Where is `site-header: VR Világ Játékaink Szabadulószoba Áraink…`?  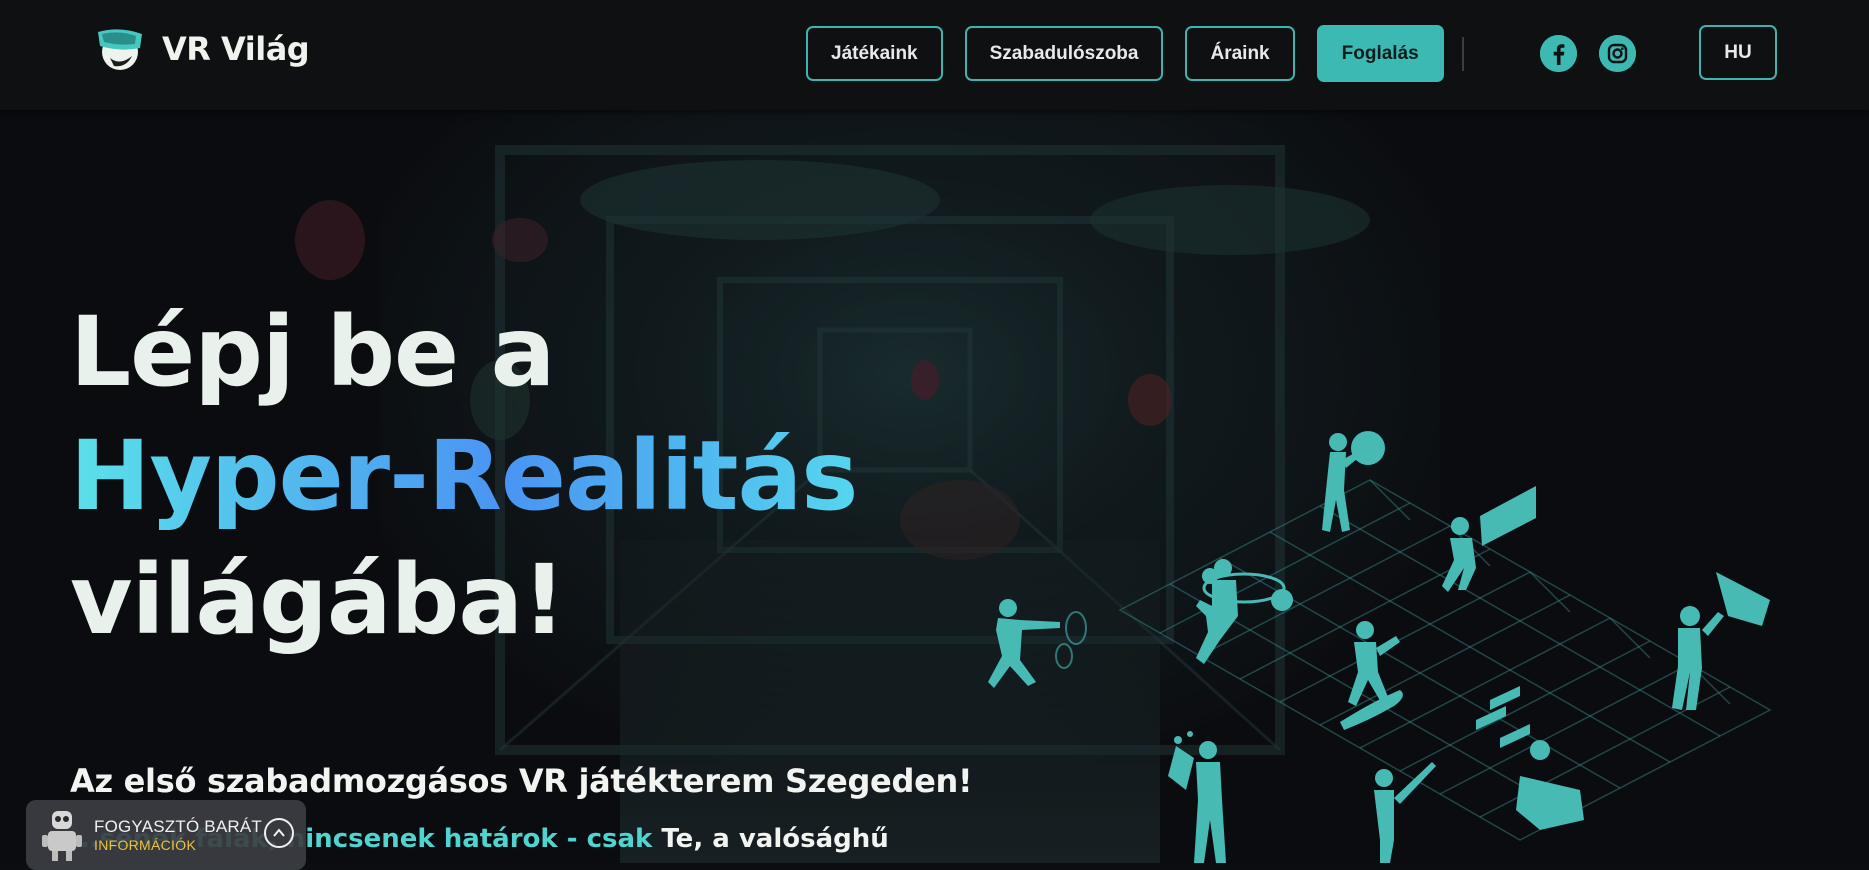 site-header: VR Világ Játékaink Szabadulószoba Áraink… is located at coordinates (934, 55).